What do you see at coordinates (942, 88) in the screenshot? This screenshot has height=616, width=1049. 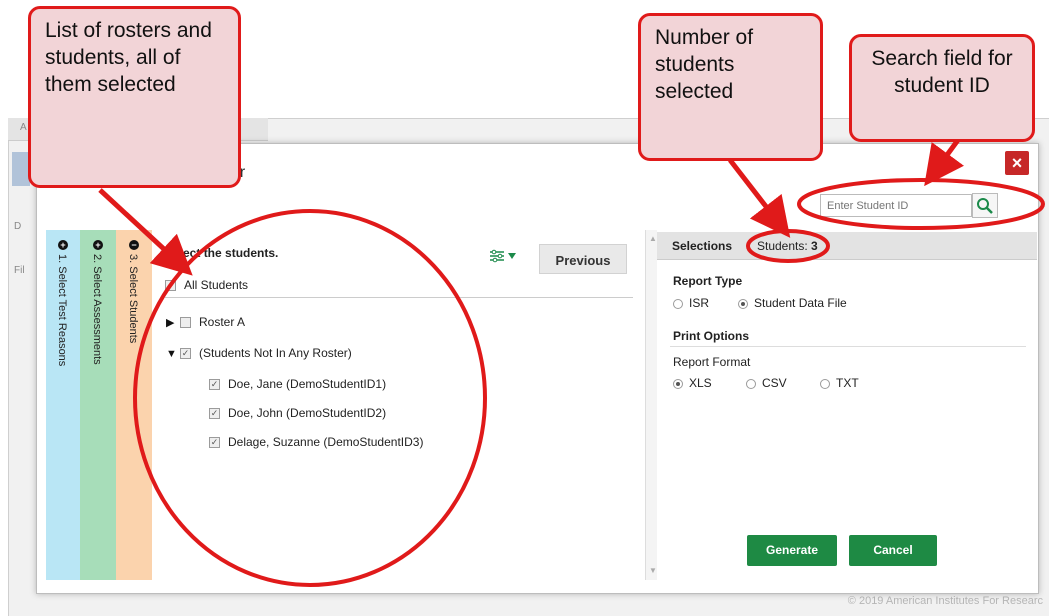 I see `callout-search-field: Search field for student ID` at bounding box center [942, 88].